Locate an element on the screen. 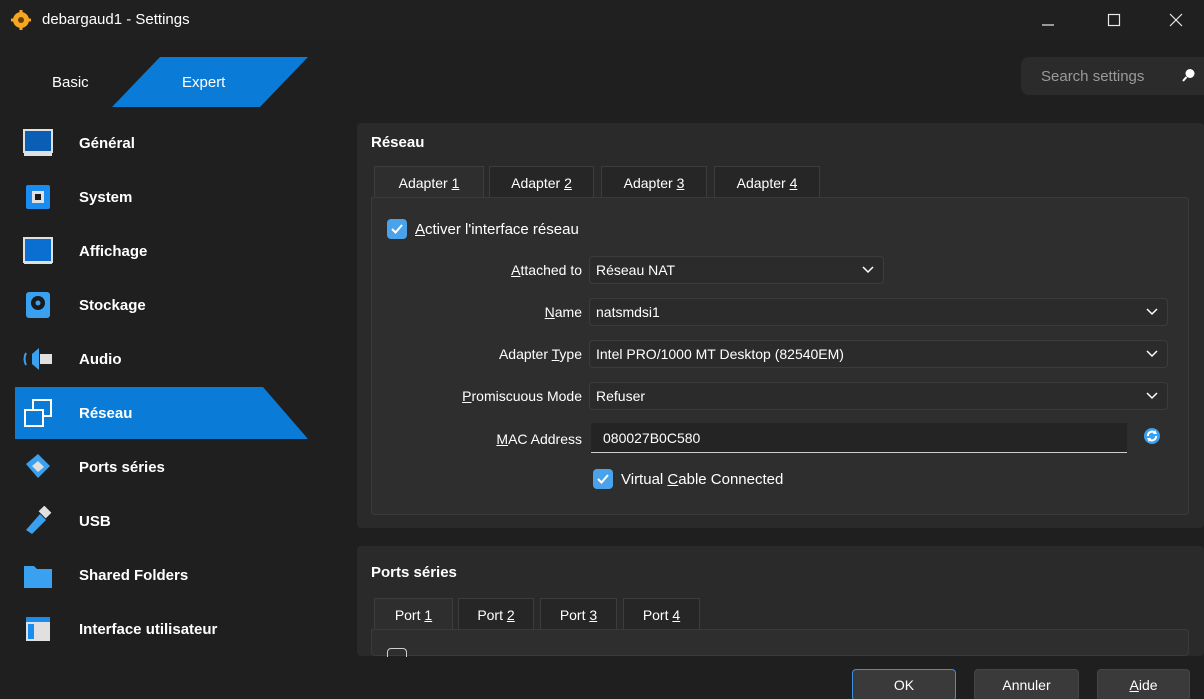  close-button is located at coordinates (1176, 20).